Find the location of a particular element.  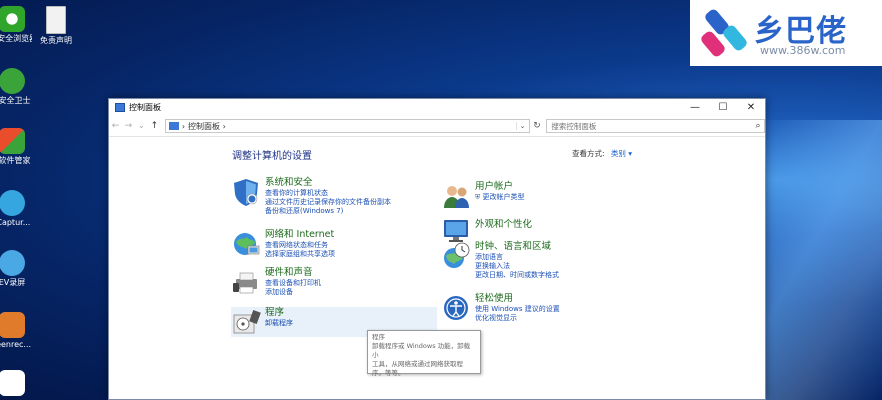

link-view-computer-status: 查看你的计算机状态 is located at coordinates (328, 193).